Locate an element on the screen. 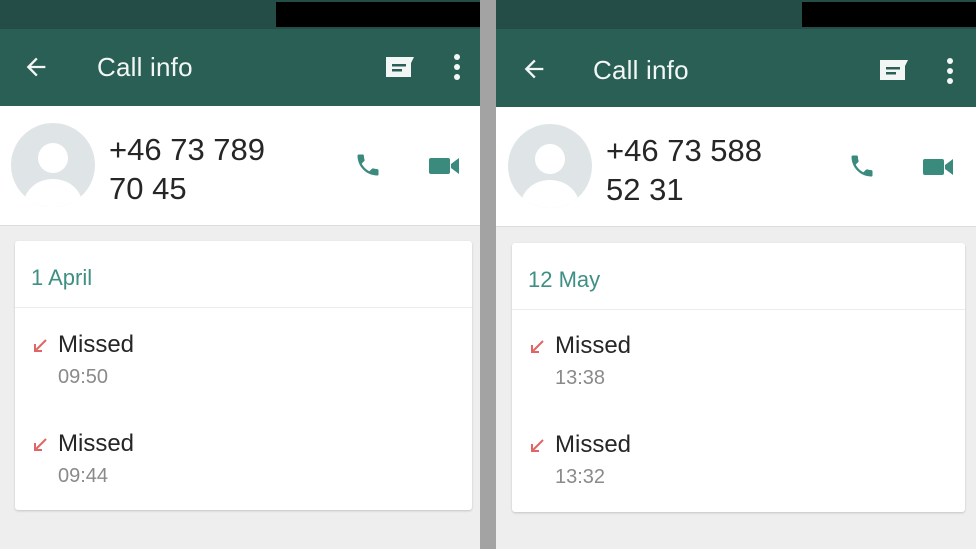 Image resolution: width=976 pixels, height=549 pixels. call-time: 13:38 is located at coordinates (580, 378).